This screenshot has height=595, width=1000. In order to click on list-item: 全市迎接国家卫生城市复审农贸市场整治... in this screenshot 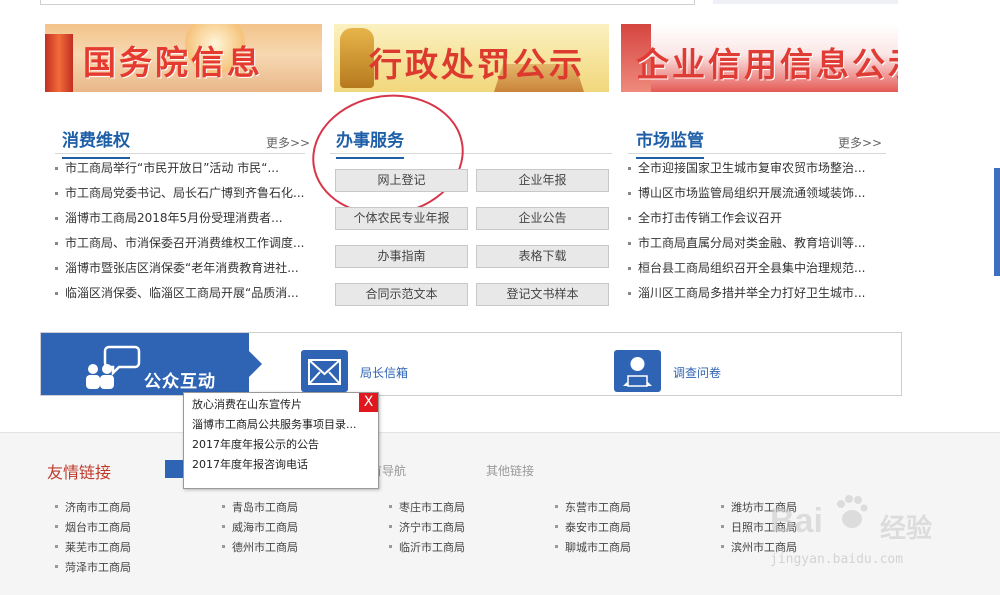, I will do `click(746, 168)`.